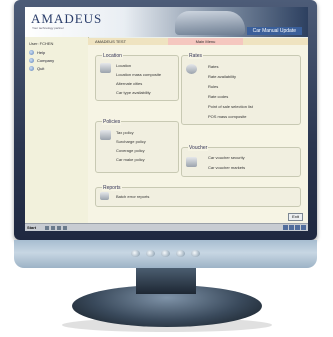  I want to click on sidebar-item-help: Help, so click(41, 52).